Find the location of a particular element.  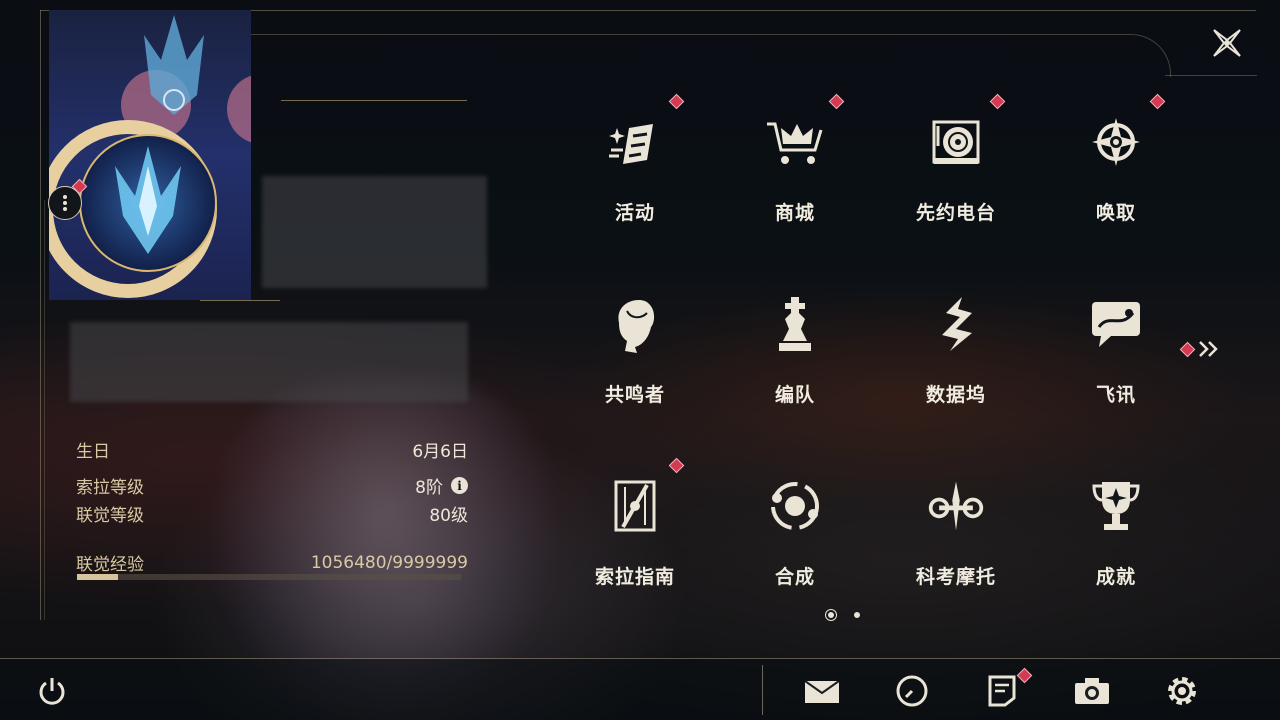

settings-gear-icon is located at coordinates (1182, 691).